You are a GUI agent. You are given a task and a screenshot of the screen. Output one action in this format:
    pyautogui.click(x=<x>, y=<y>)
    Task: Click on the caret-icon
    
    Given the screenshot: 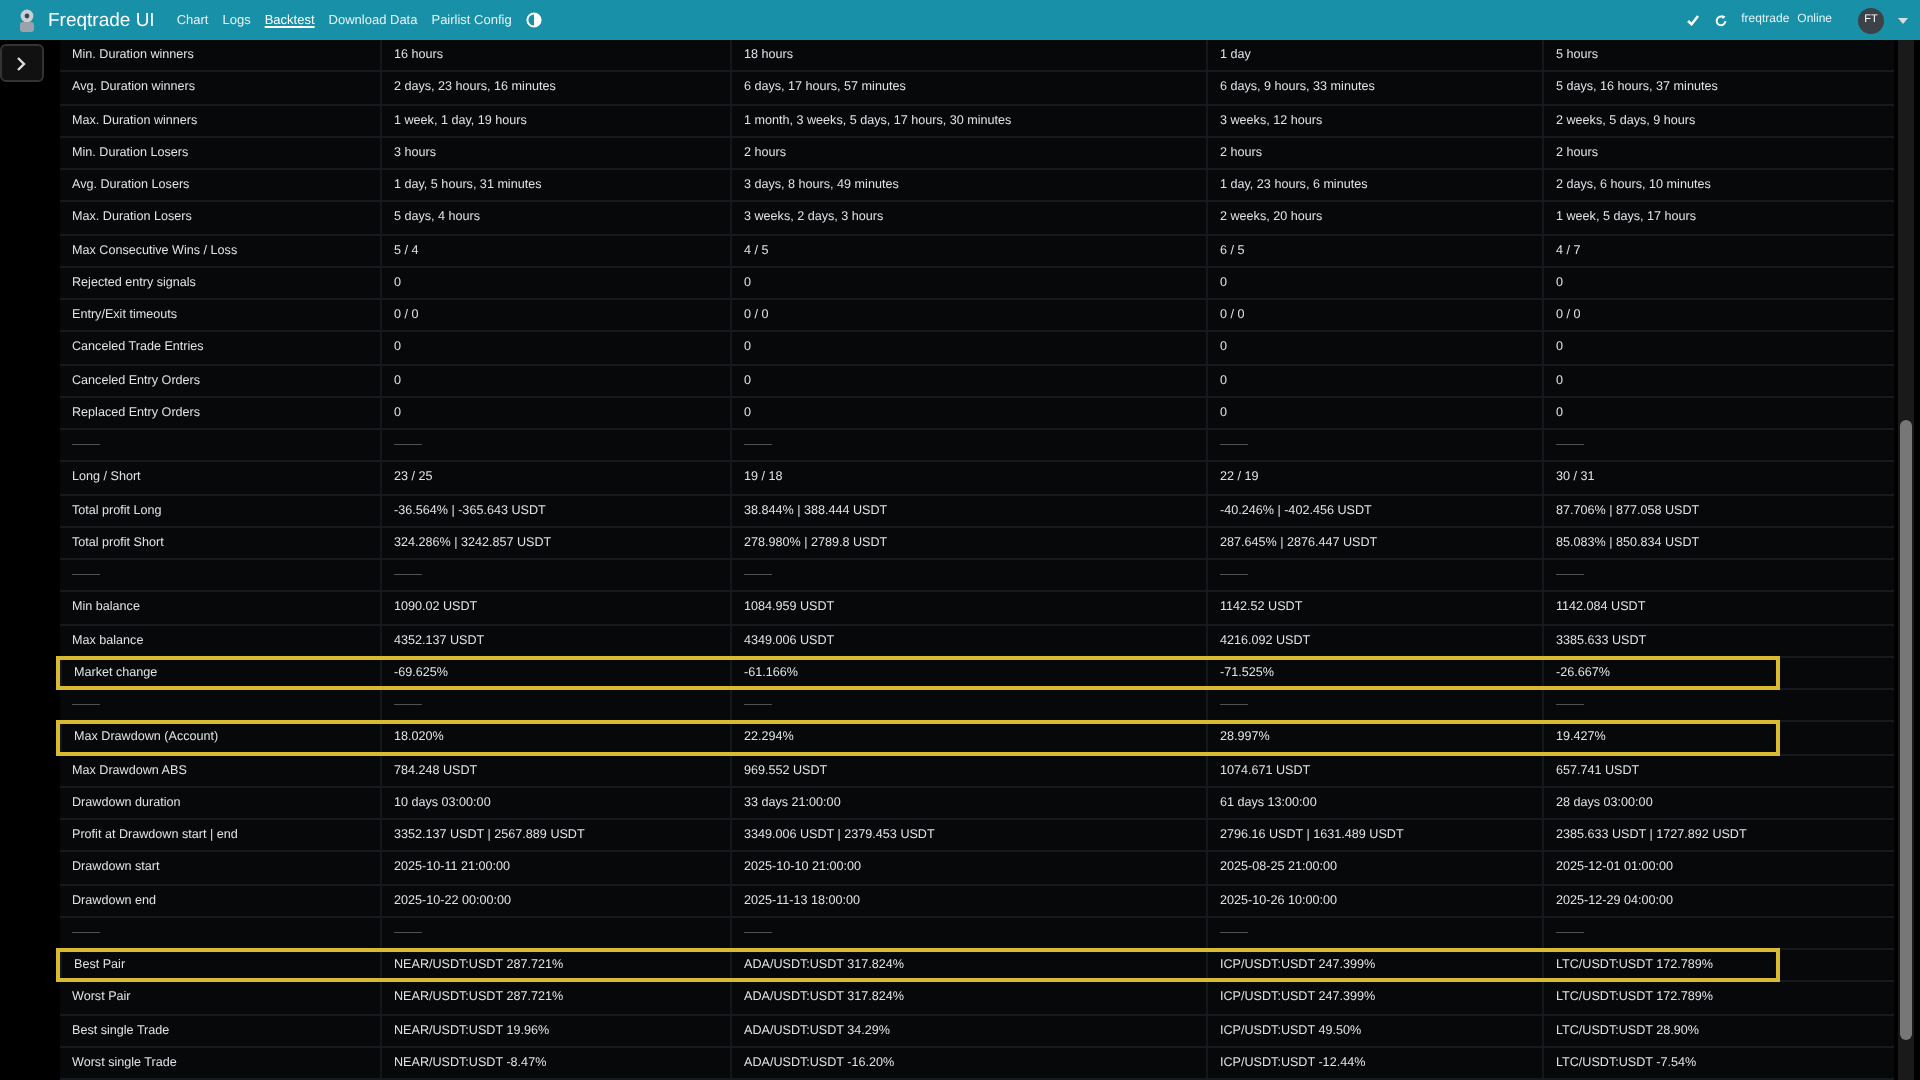 What is the action you would take?
    pyautogui.click(x=1903, y=20)
    